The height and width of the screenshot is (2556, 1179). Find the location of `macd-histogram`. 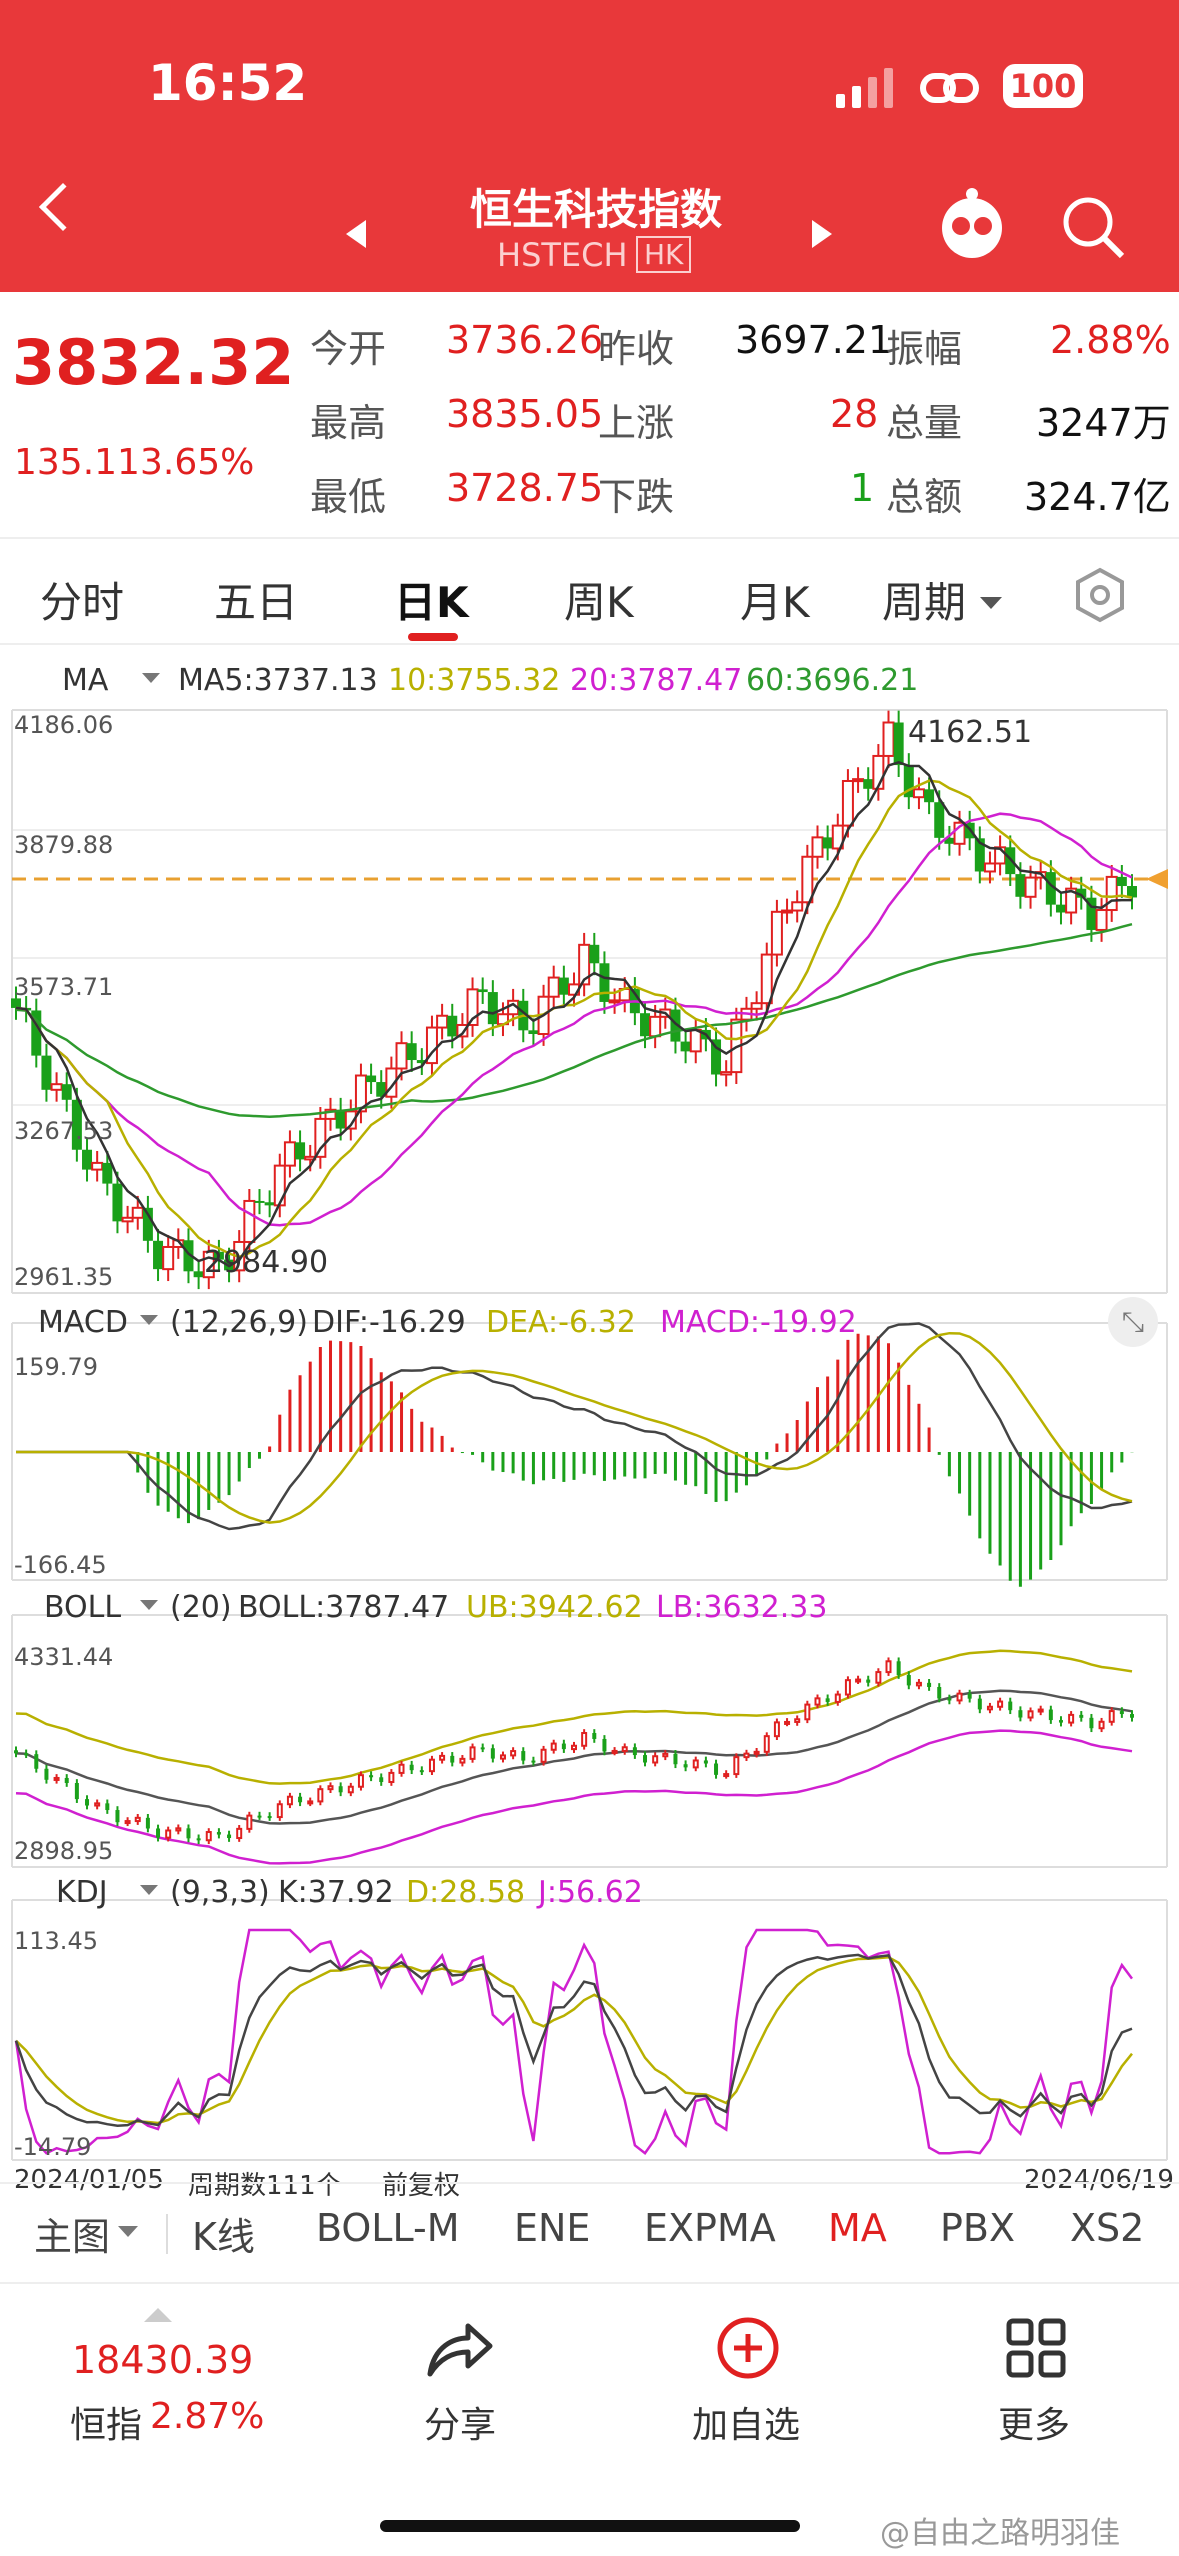

macd-histogram is located at coordinates (635, 1460).